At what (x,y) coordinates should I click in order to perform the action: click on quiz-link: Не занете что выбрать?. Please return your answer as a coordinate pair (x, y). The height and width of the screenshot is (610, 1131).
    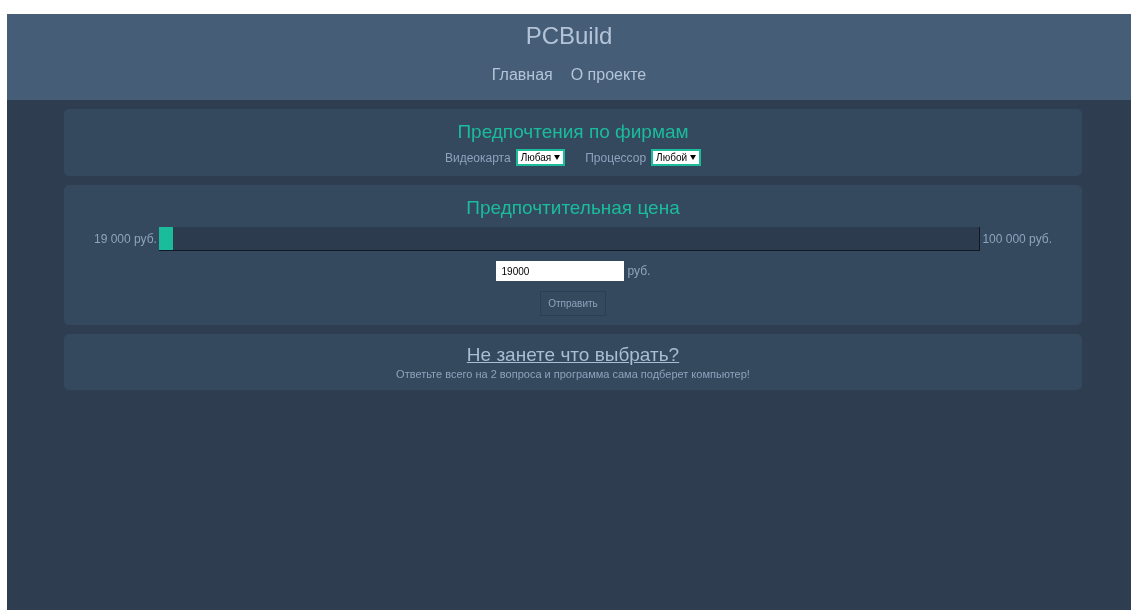
    Looking at the image, I should click on (573, 355).